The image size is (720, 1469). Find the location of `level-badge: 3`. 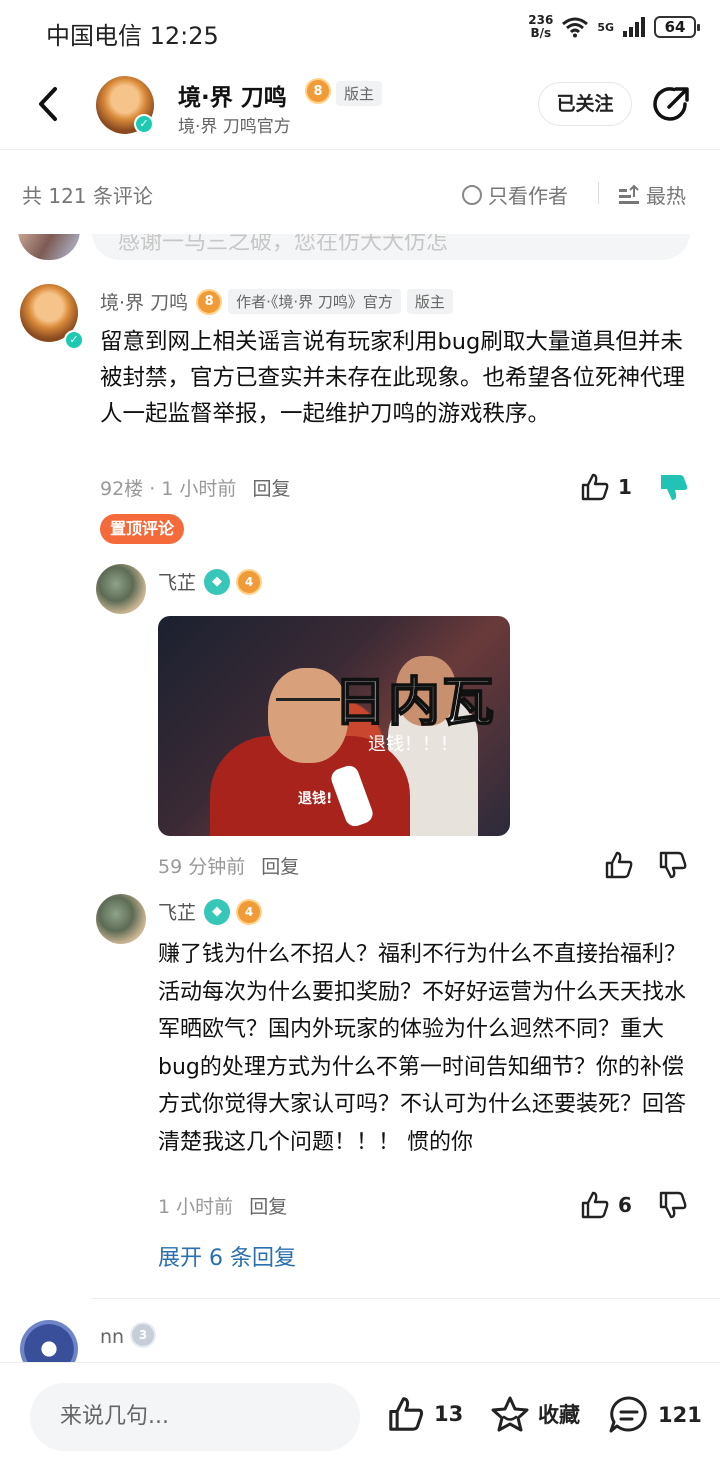

level-badge: 3 is located at coordinates (143, 1335).